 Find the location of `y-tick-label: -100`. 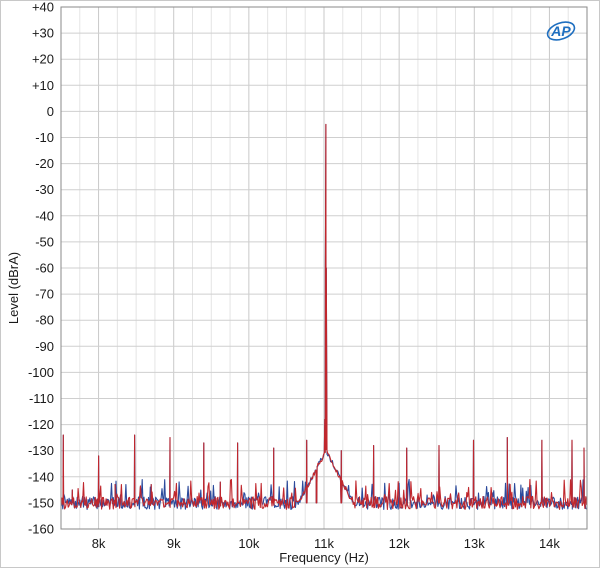

y-tick-label: -100 is located at coordinates (41, 372).